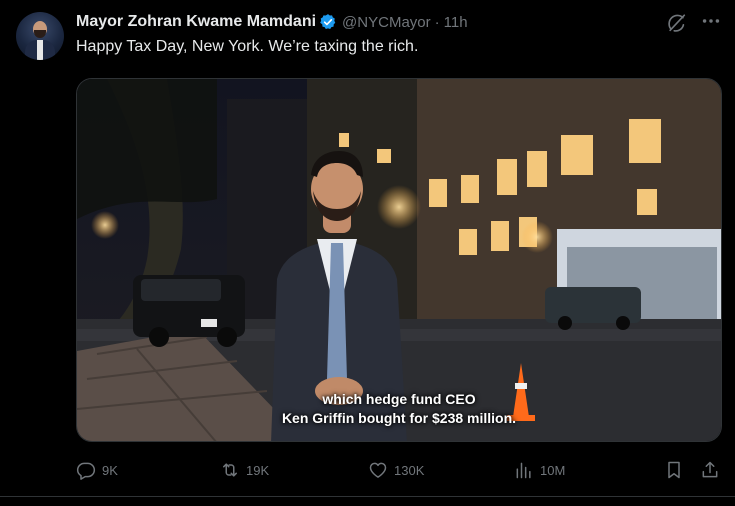 This screenshot has height=506, width=735. I want to click on views-button: 10M, so click(539, 470).